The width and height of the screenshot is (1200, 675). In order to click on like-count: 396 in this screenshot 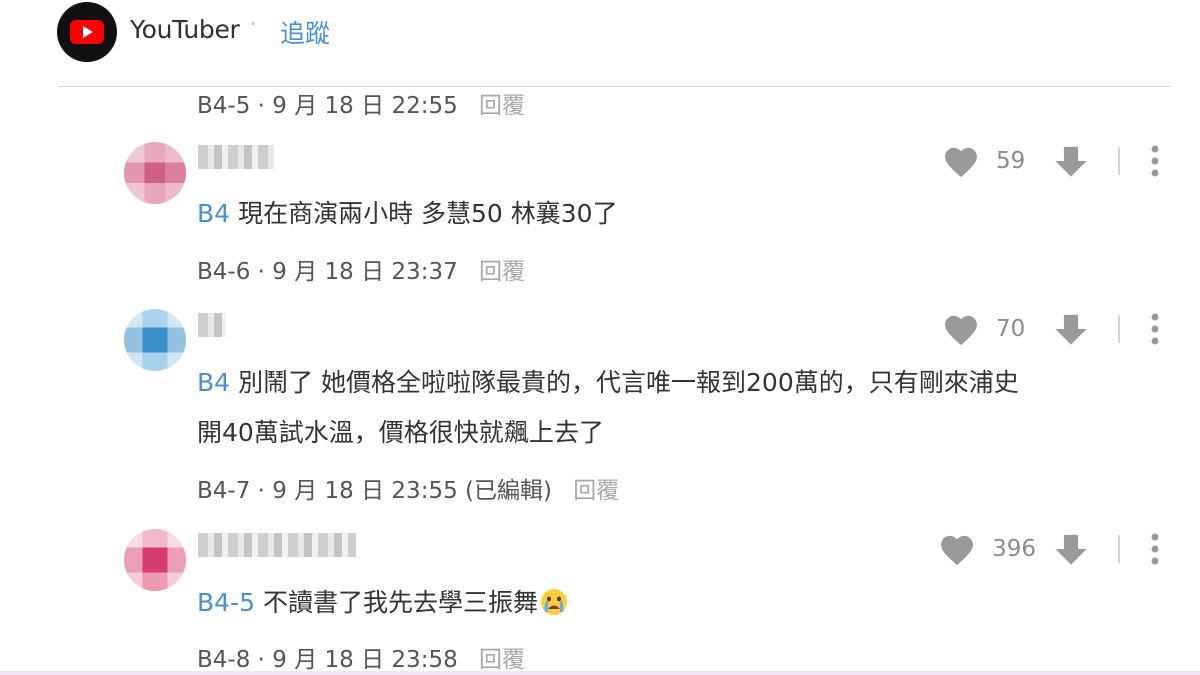, I will do `click(1014, 549)`.